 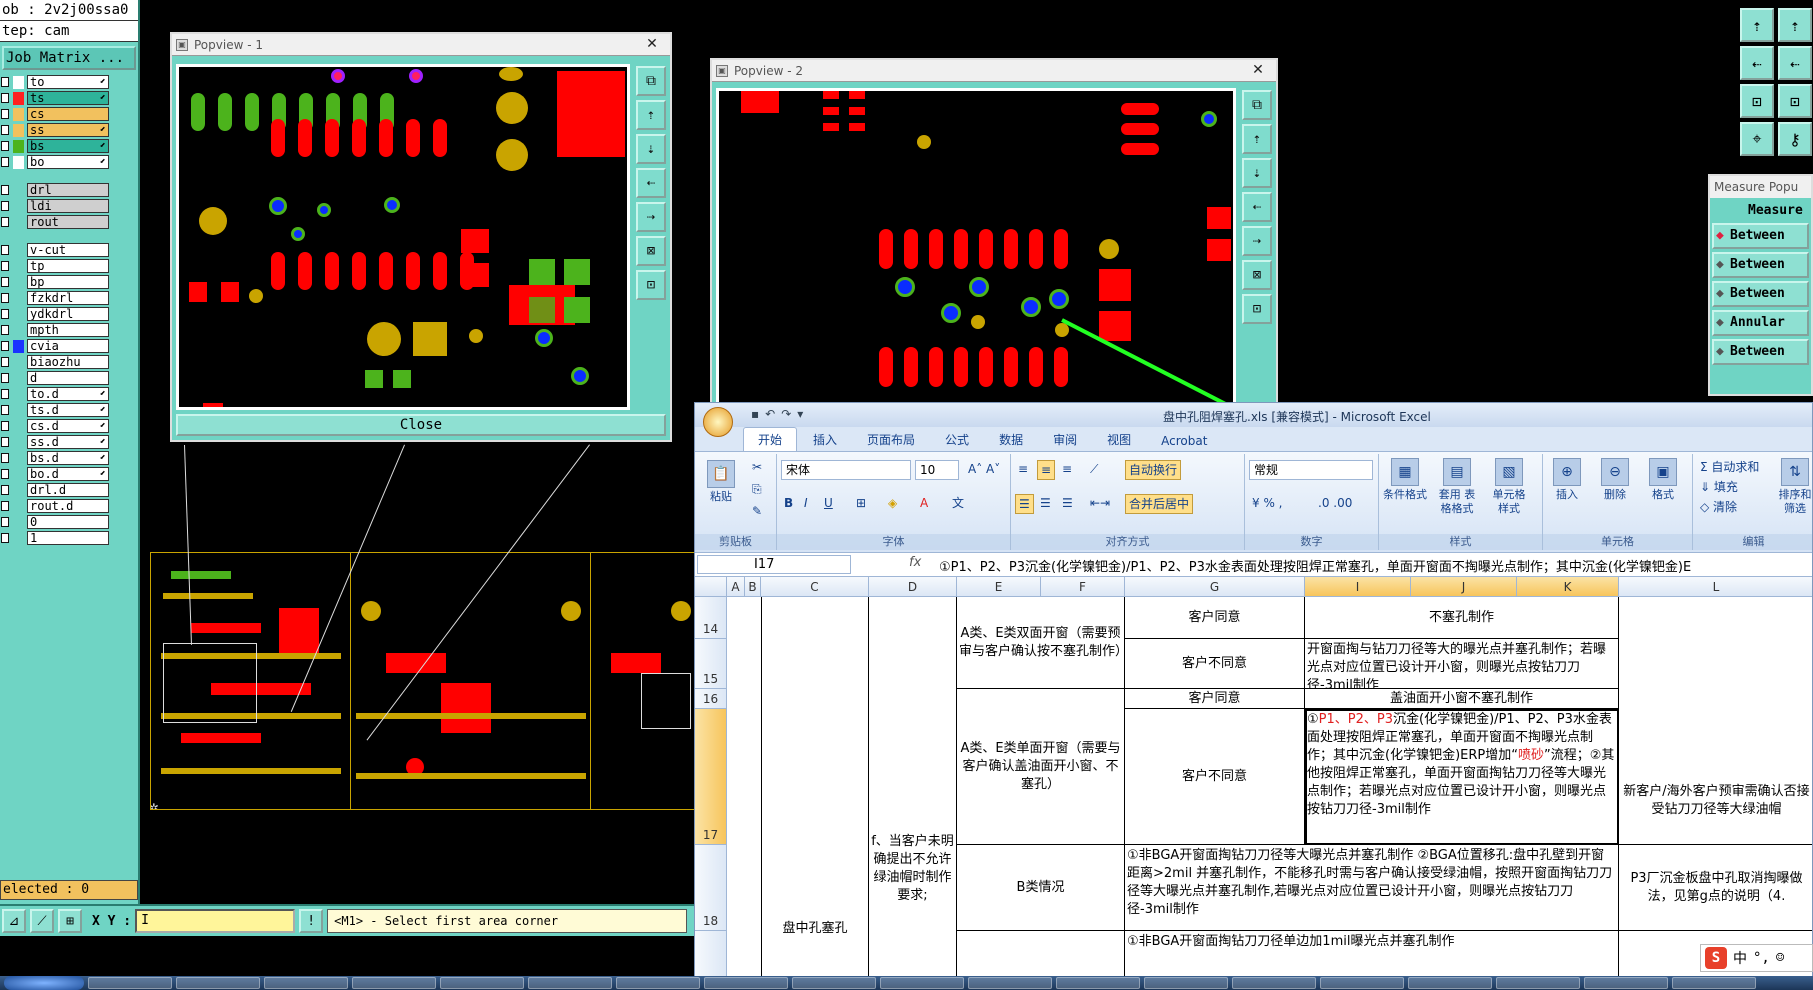 What do you see at coordinates (1760, 294) in the screenshot?
I see `measure-option: ◆ Between` at bounding box center [1760, 294].